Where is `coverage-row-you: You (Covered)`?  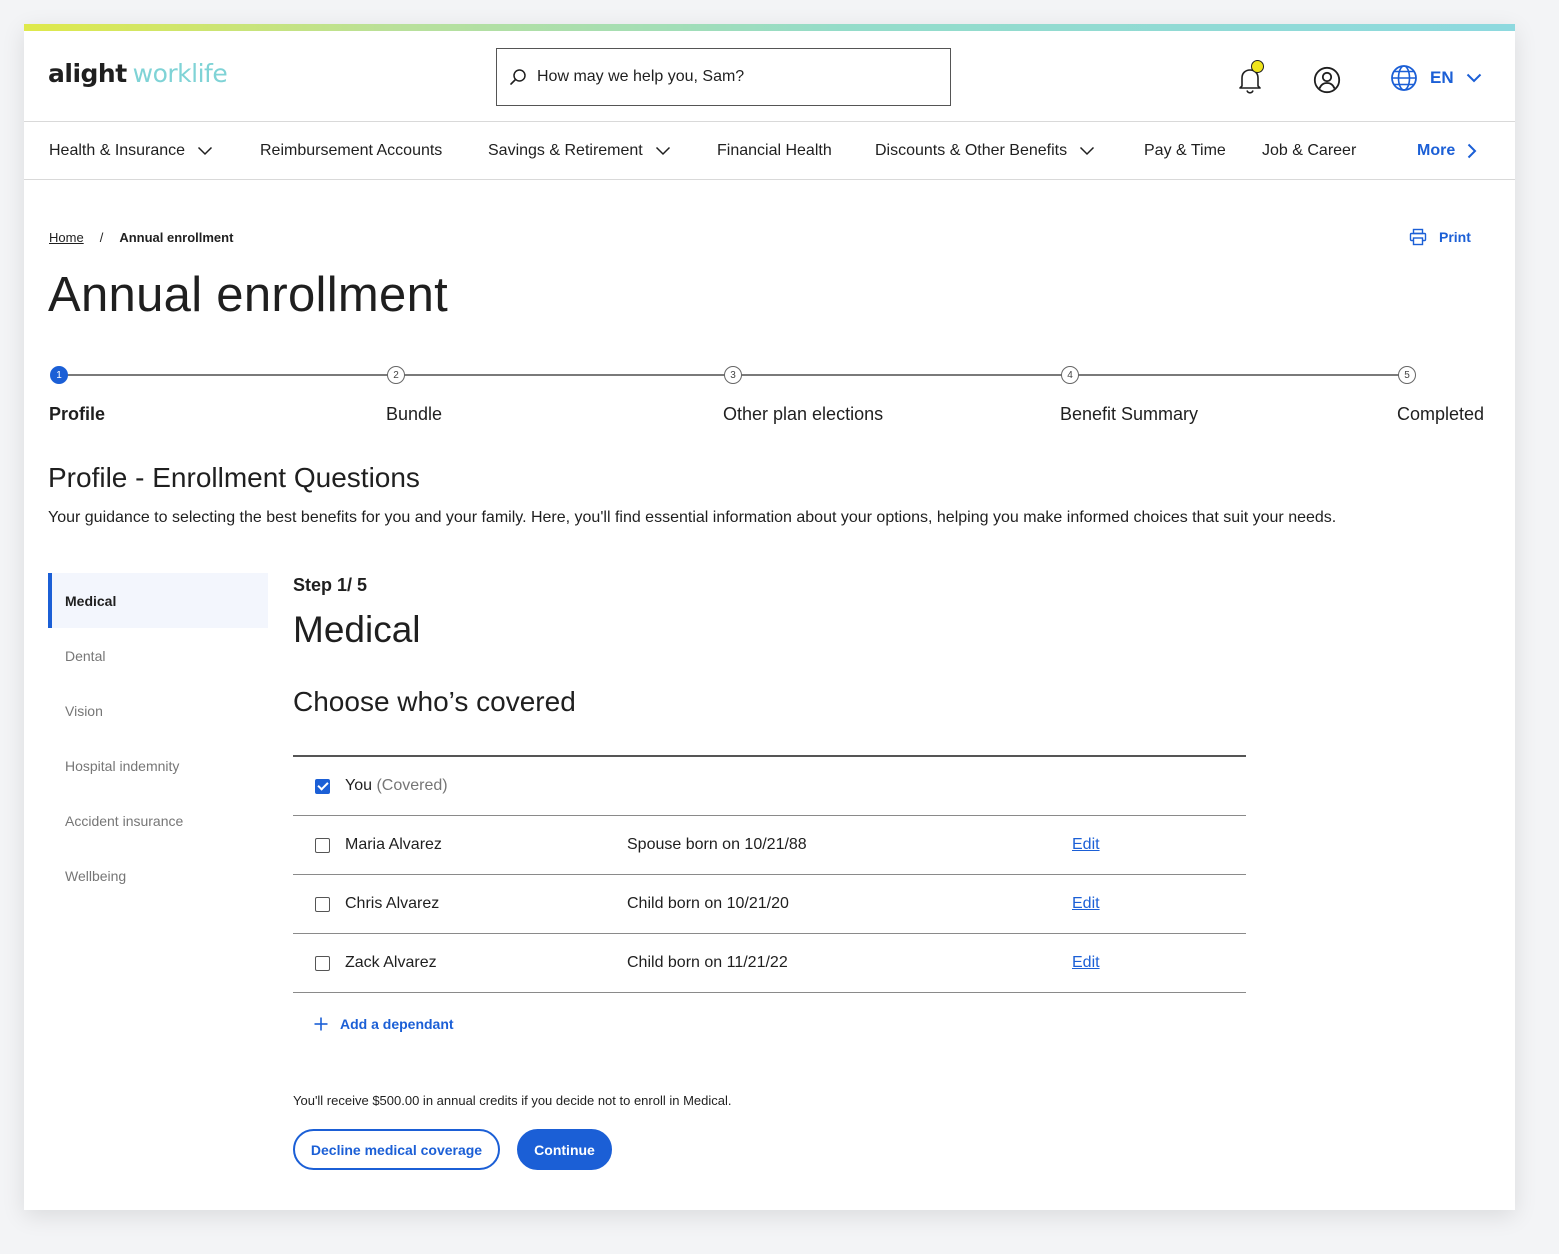 coverage-row-you: You (Covered) is located at coordinates (769, 786).